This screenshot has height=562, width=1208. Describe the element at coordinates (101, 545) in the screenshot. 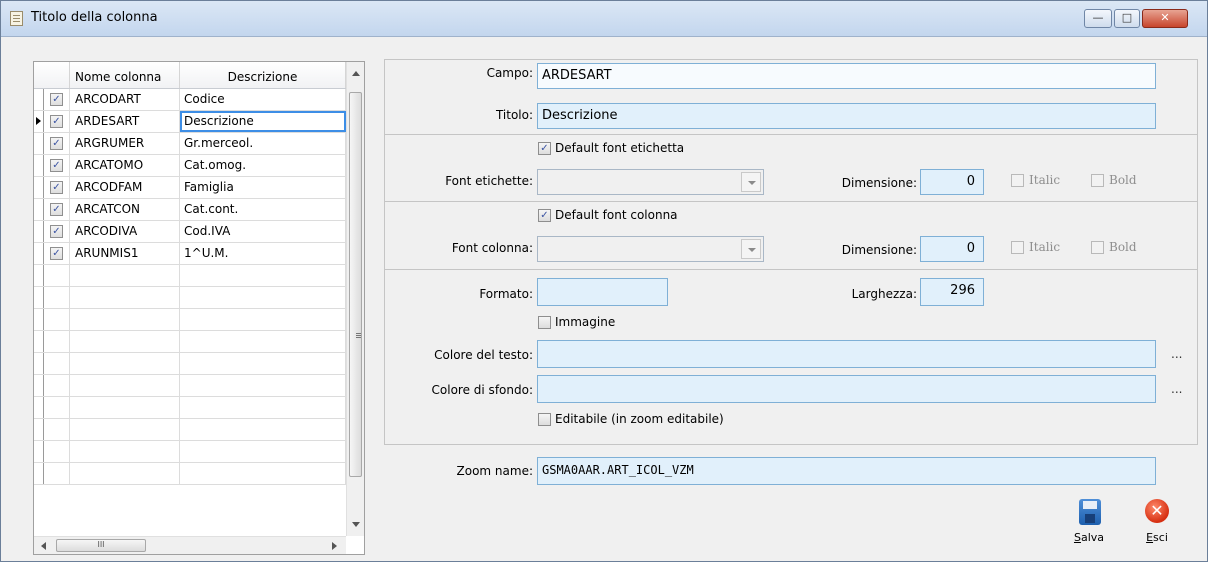

I see `horizontal-scroll-thumb: III` at that location.